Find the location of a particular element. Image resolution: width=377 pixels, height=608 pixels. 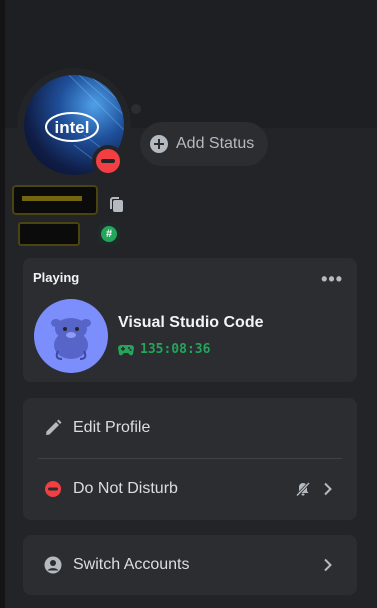

hashtag-icon: # is located at coordinates (109, 234).